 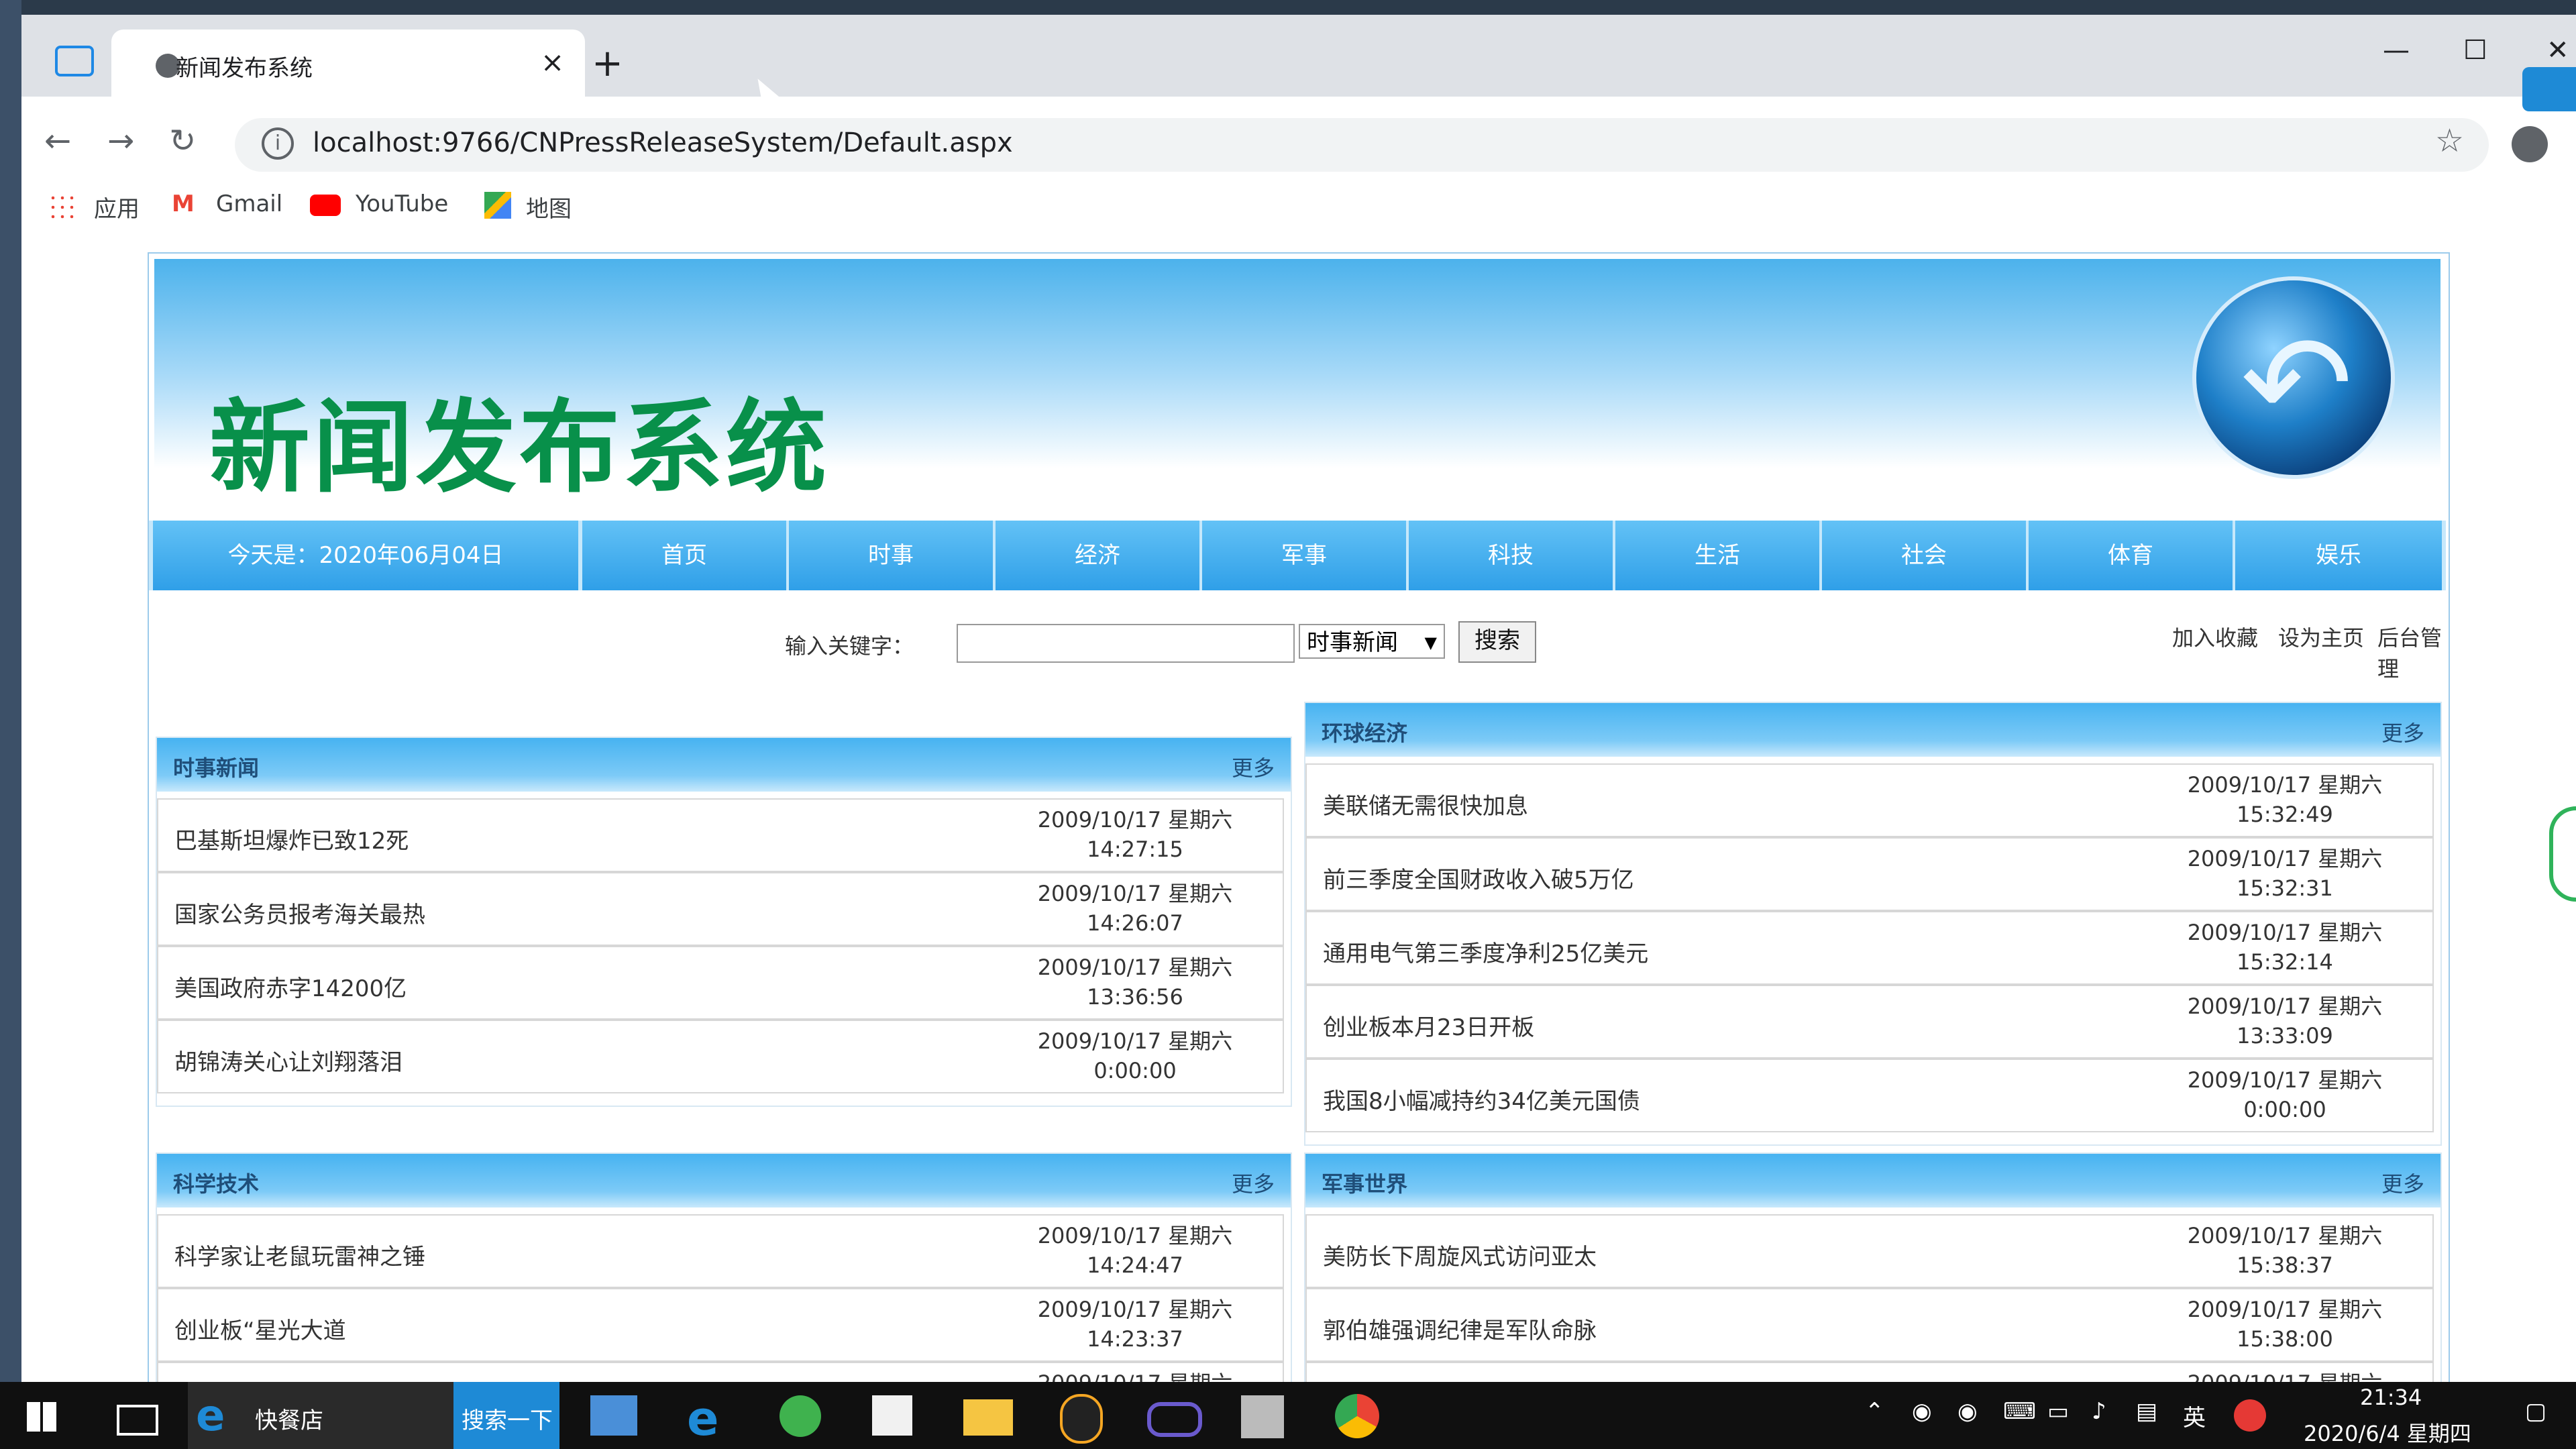 I want to click on bookmark-maps: 地图, so click(x=549, y=207).